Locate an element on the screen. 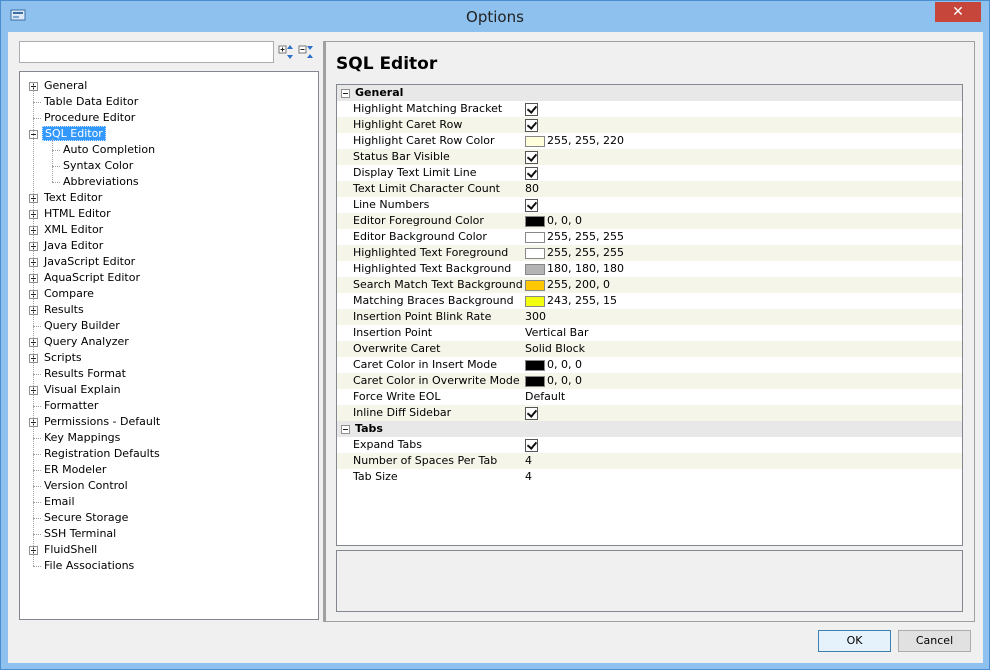 Image resolution: width=990 pixels, height=670 pixels. tree-item: Query Builder is located at coordinates (82, 326).